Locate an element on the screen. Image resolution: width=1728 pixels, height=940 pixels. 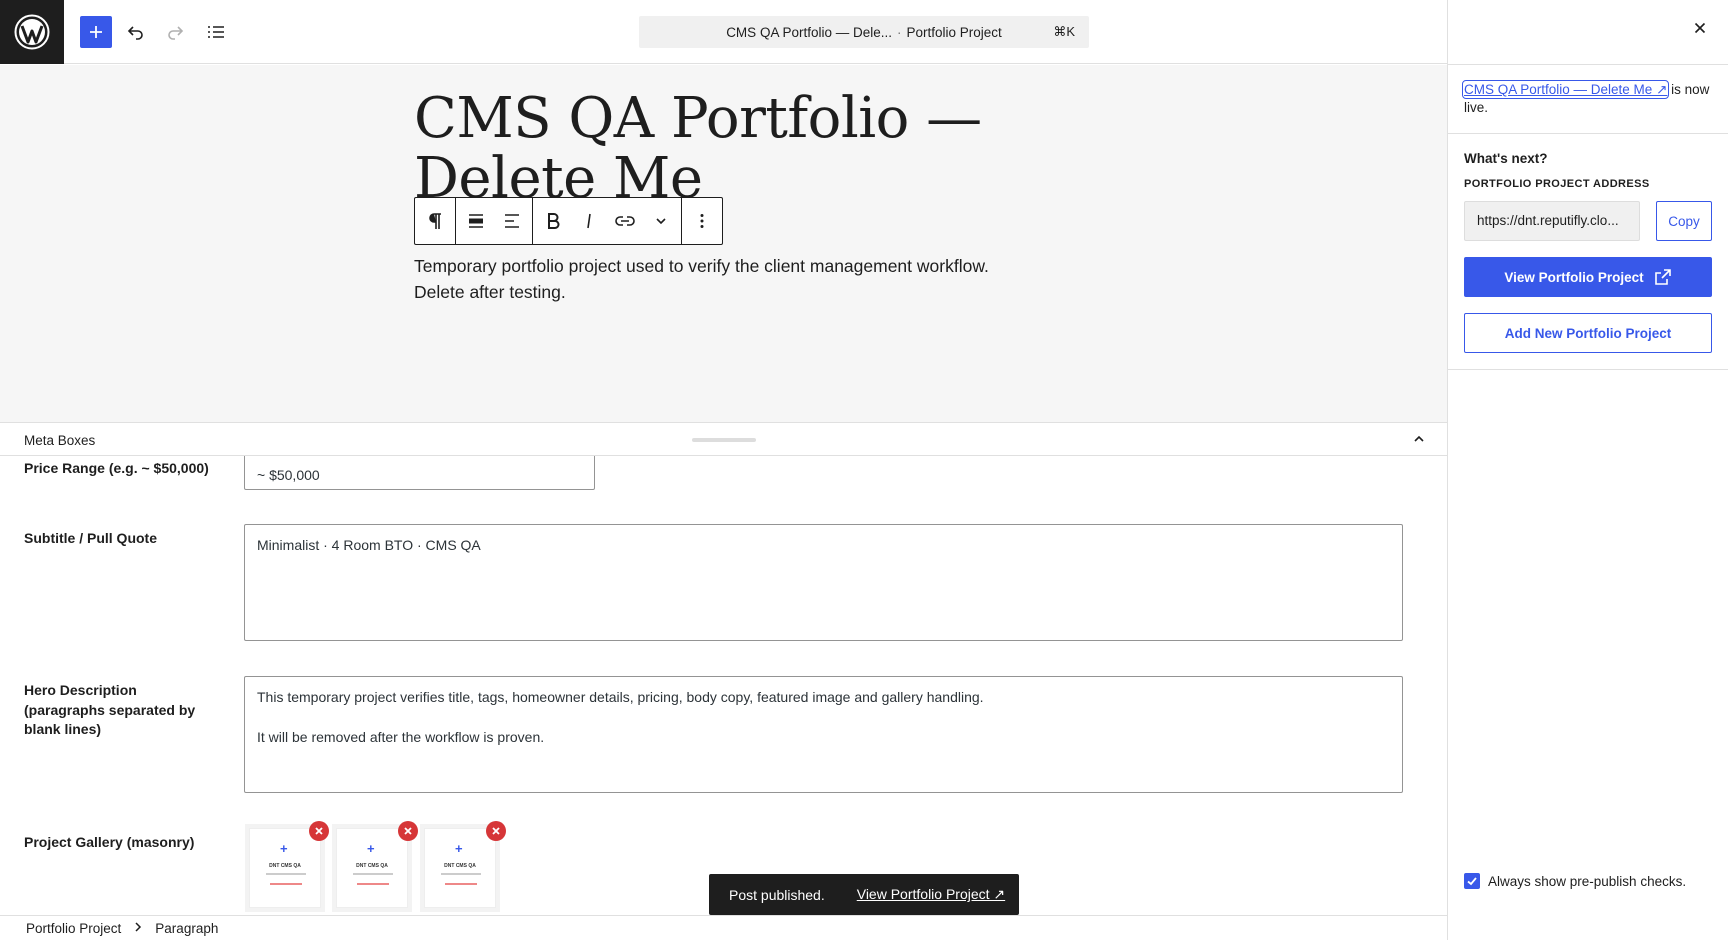
copy-button: Copy is located at coordinates (1684, 221).